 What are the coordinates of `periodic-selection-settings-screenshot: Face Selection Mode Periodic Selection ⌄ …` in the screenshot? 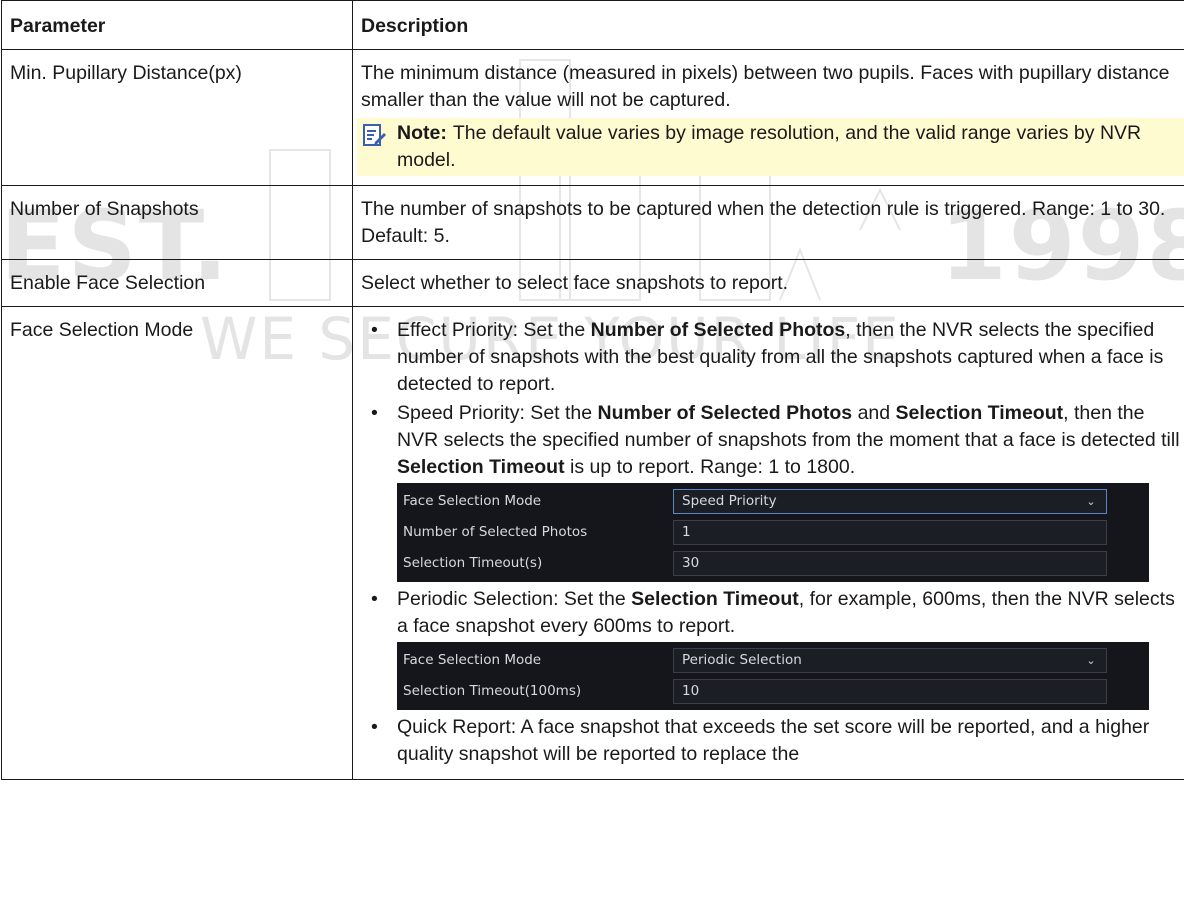 It's located at (773, 676).